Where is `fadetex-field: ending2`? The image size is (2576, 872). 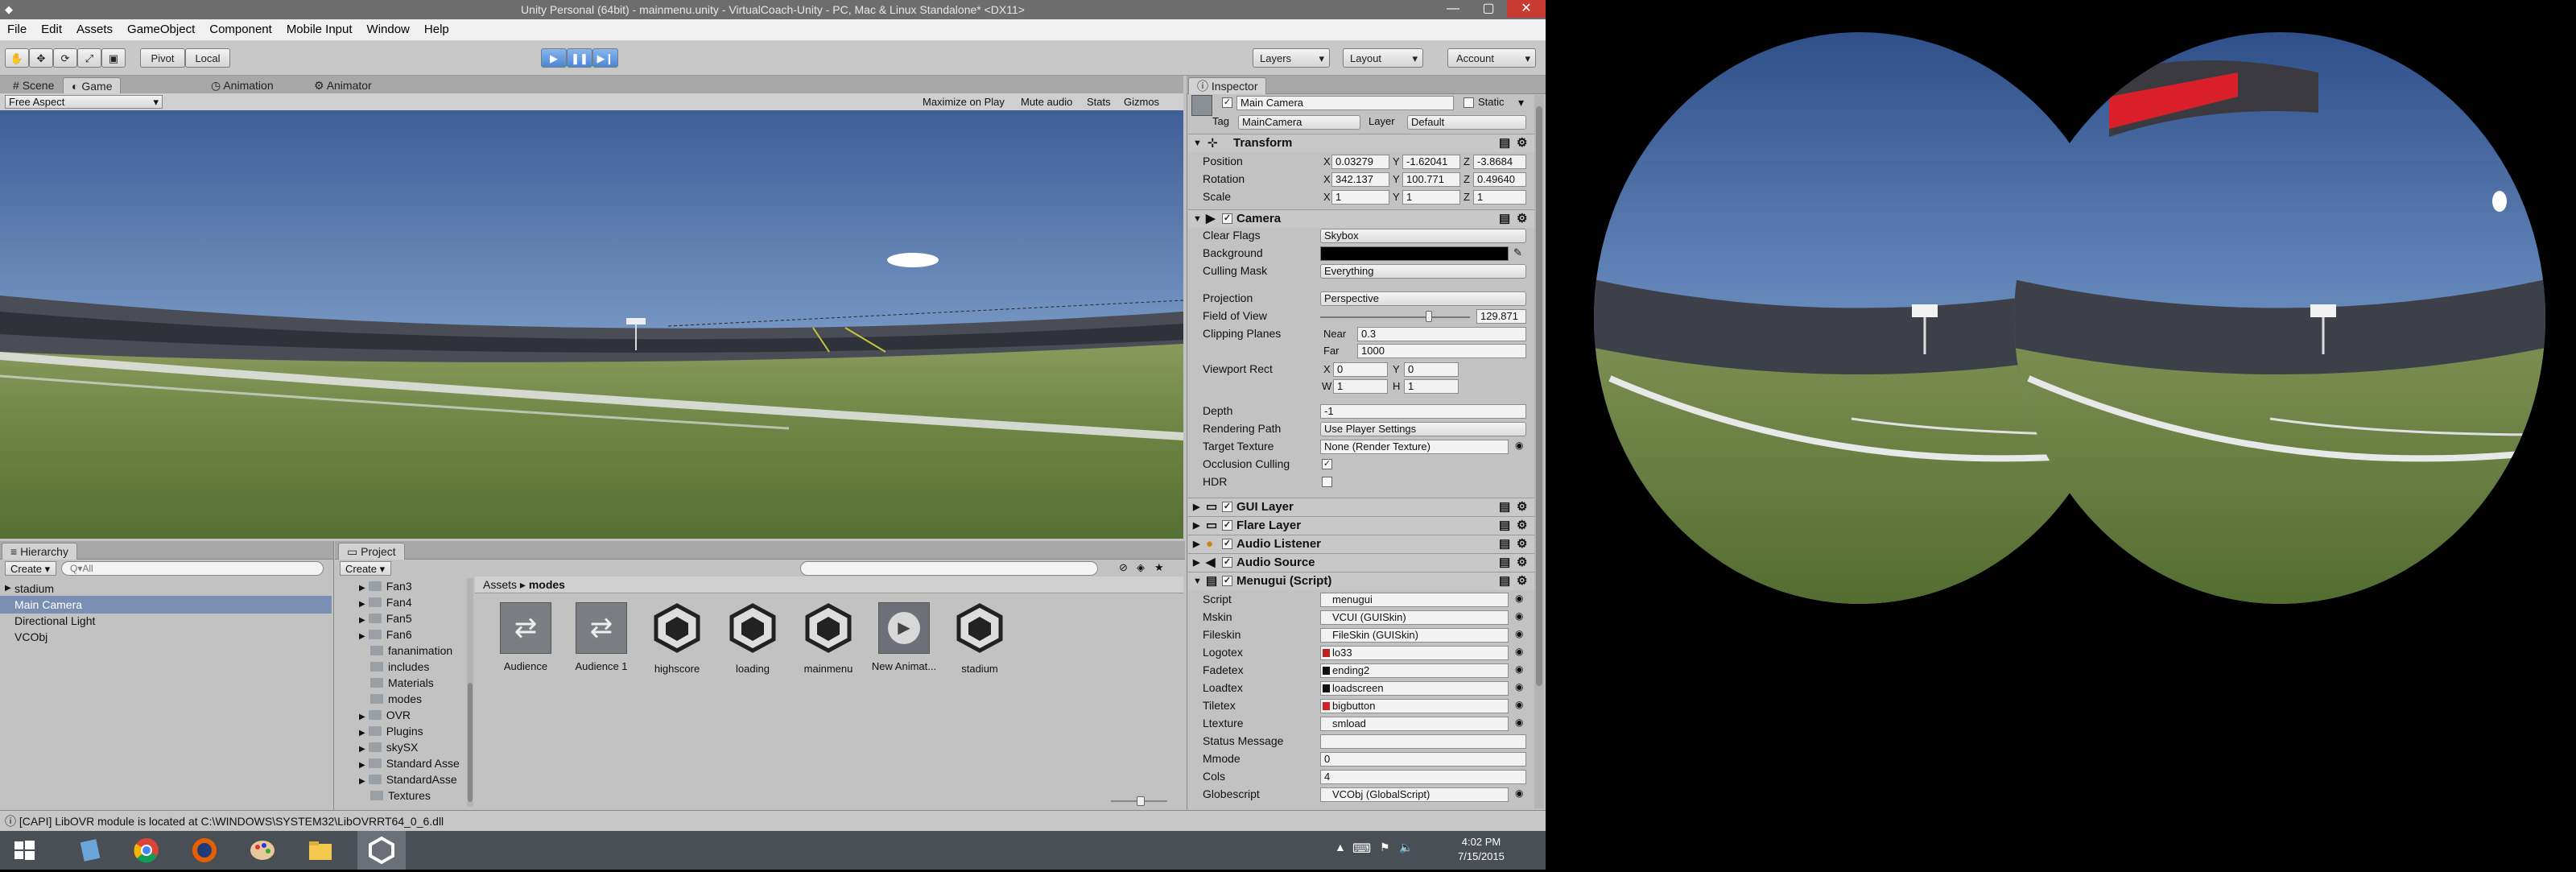
fadetex-field: ending2 is located at coordinates (1414, 670).